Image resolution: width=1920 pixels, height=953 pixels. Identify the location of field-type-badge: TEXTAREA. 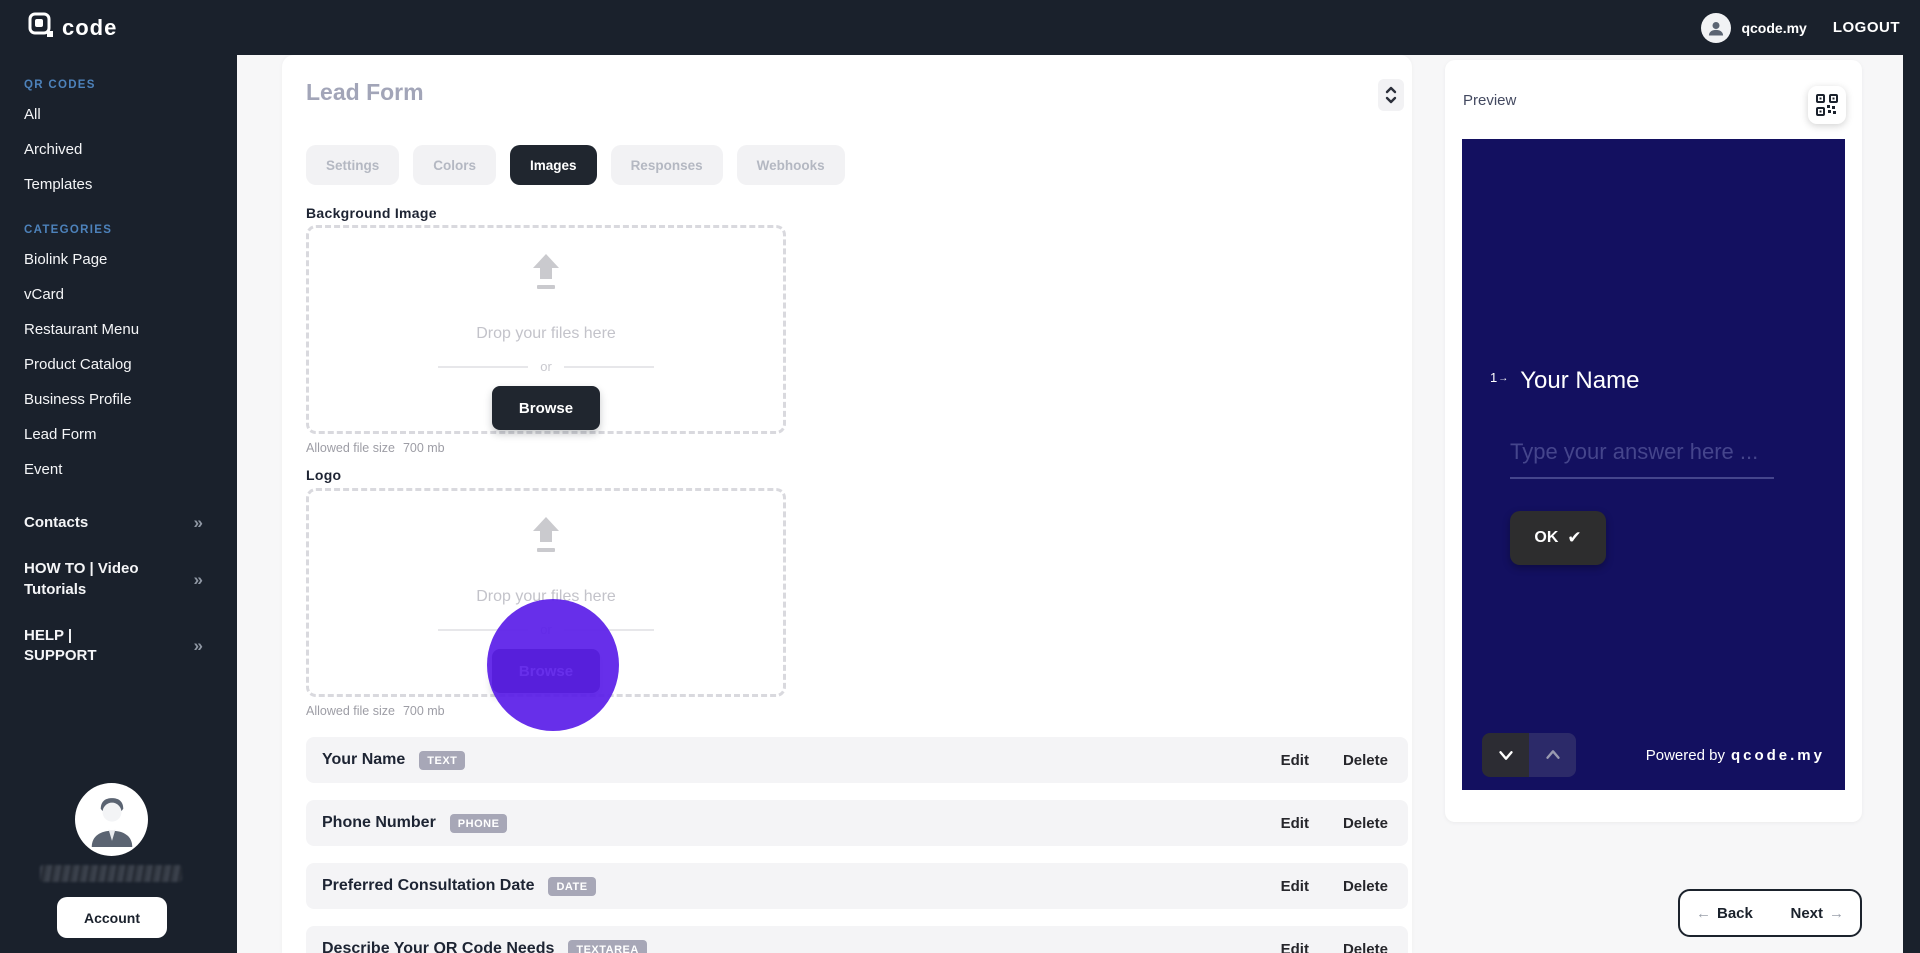
(607, 946).